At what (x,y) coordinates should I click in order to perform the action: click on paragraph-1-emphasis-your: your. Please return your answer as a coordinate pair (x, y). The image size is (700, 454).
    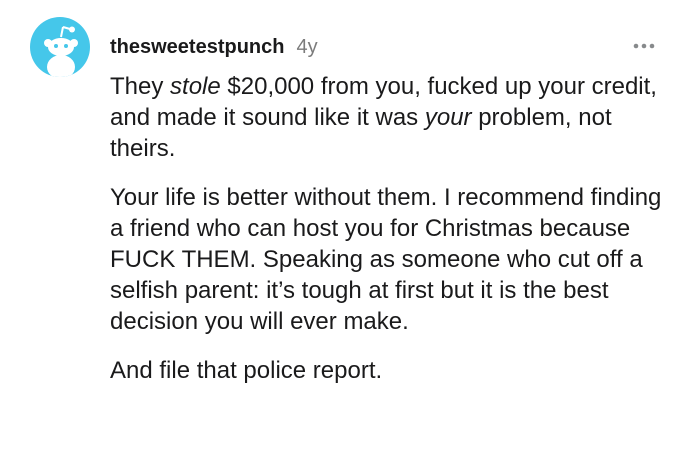
    Looking at the image, I should click on (448, 117).